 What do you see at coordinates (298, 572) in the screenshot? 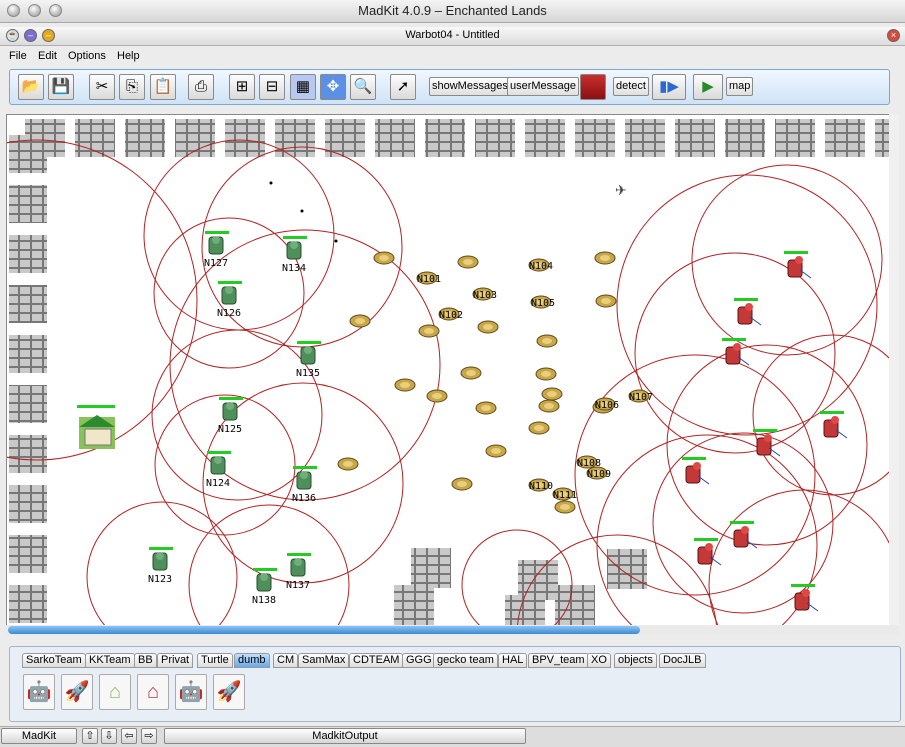
I see `green-agent: N137` at bounding box center [298, 572].